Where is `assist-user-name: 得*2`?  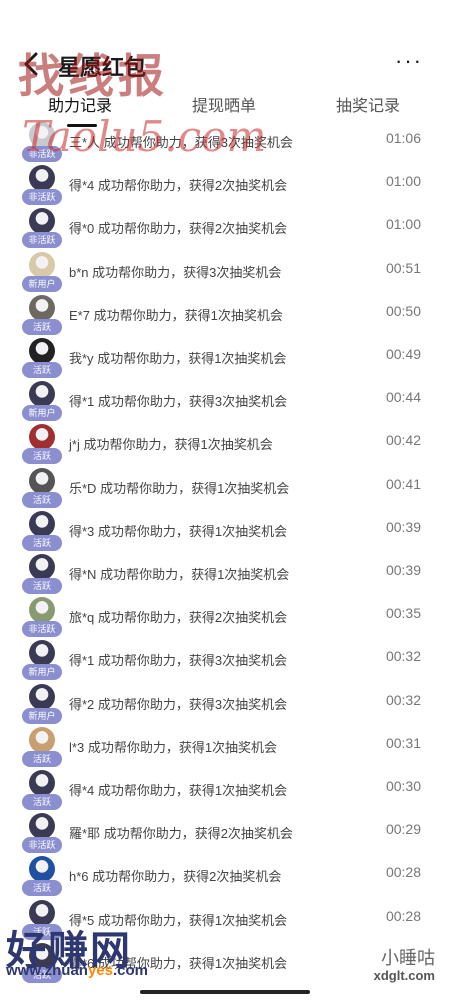 assist-user-name: 得*2 is located at coordinates (82, 704).